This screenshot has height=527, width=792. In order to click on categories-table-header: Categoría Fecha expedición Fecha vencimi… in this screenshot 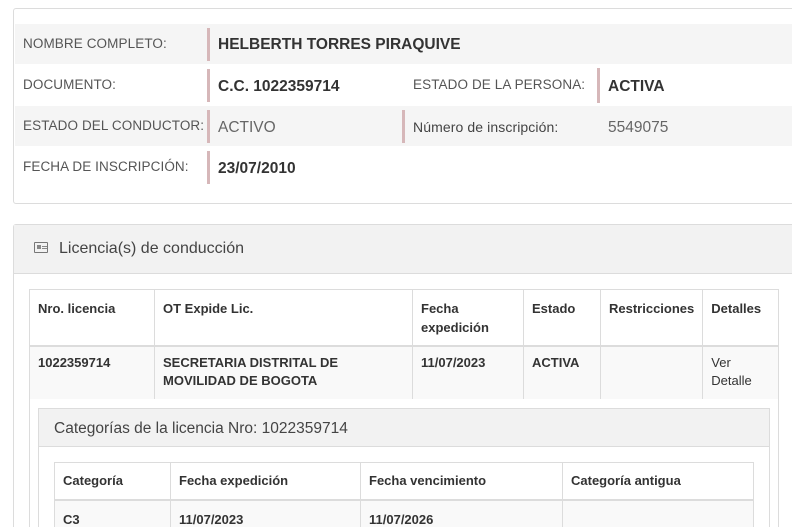, I will do `click(404, 481)`.